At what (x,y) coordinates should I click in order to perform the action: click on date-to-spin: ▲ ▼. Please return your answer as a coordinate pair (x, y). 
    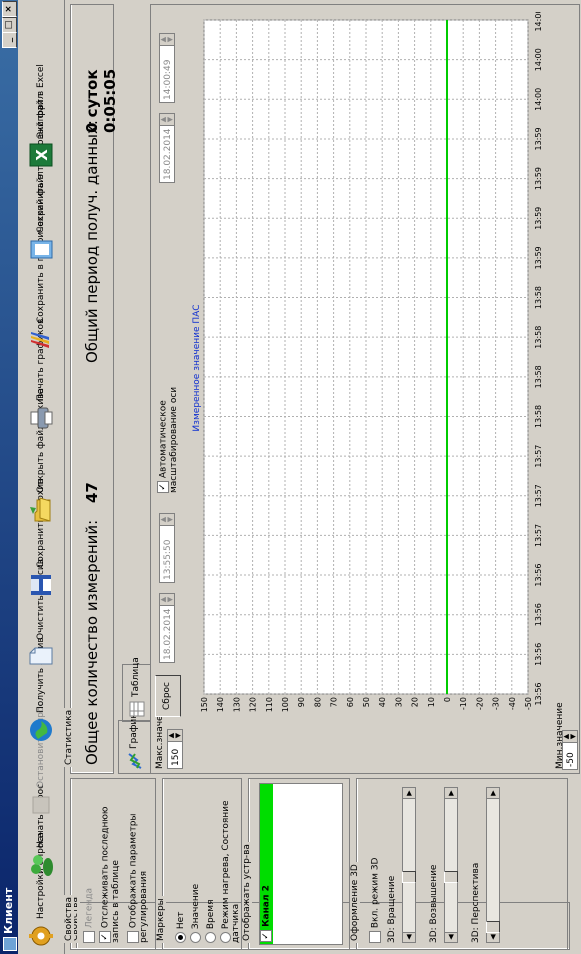
    Looking at the image, I should click on (166, 120).